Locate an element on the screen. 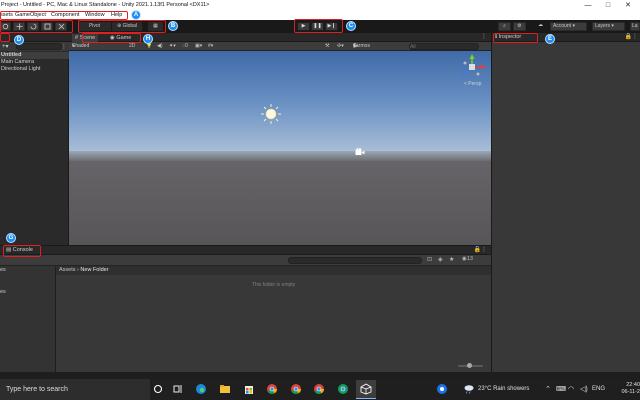 The width and height of the screenshot is (640, 400). clock-time: 22:40 is located at coordinates (633, 385).